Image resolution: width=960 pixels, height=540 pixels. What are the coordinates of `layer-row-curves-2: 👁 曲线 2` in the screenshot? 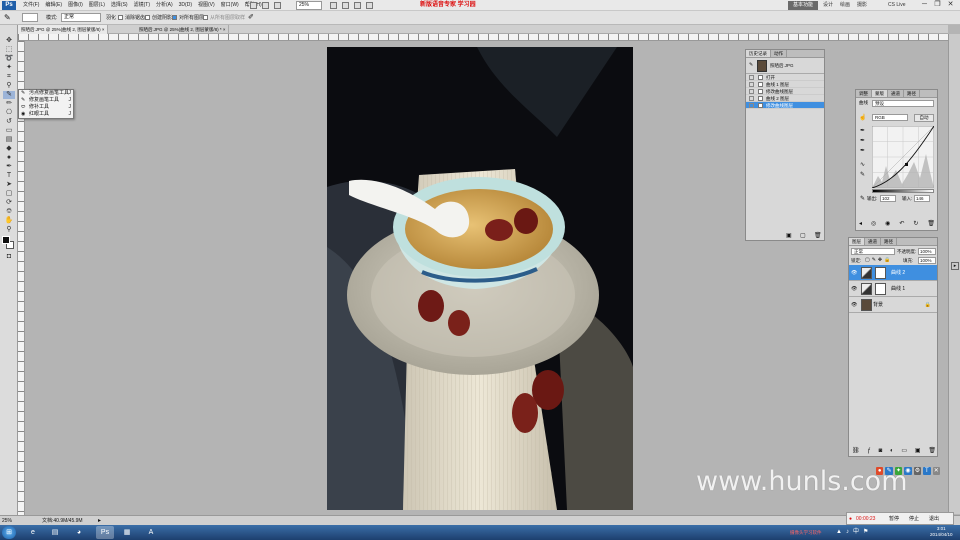 It's located at (893, 273).